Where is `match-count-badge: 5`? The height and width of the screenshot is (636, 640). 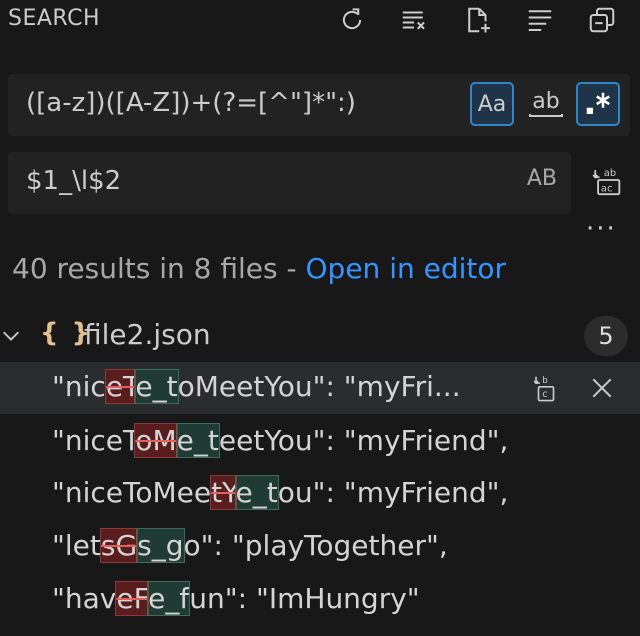
match-count-badge: 5 is located at coordinates (606, 336).